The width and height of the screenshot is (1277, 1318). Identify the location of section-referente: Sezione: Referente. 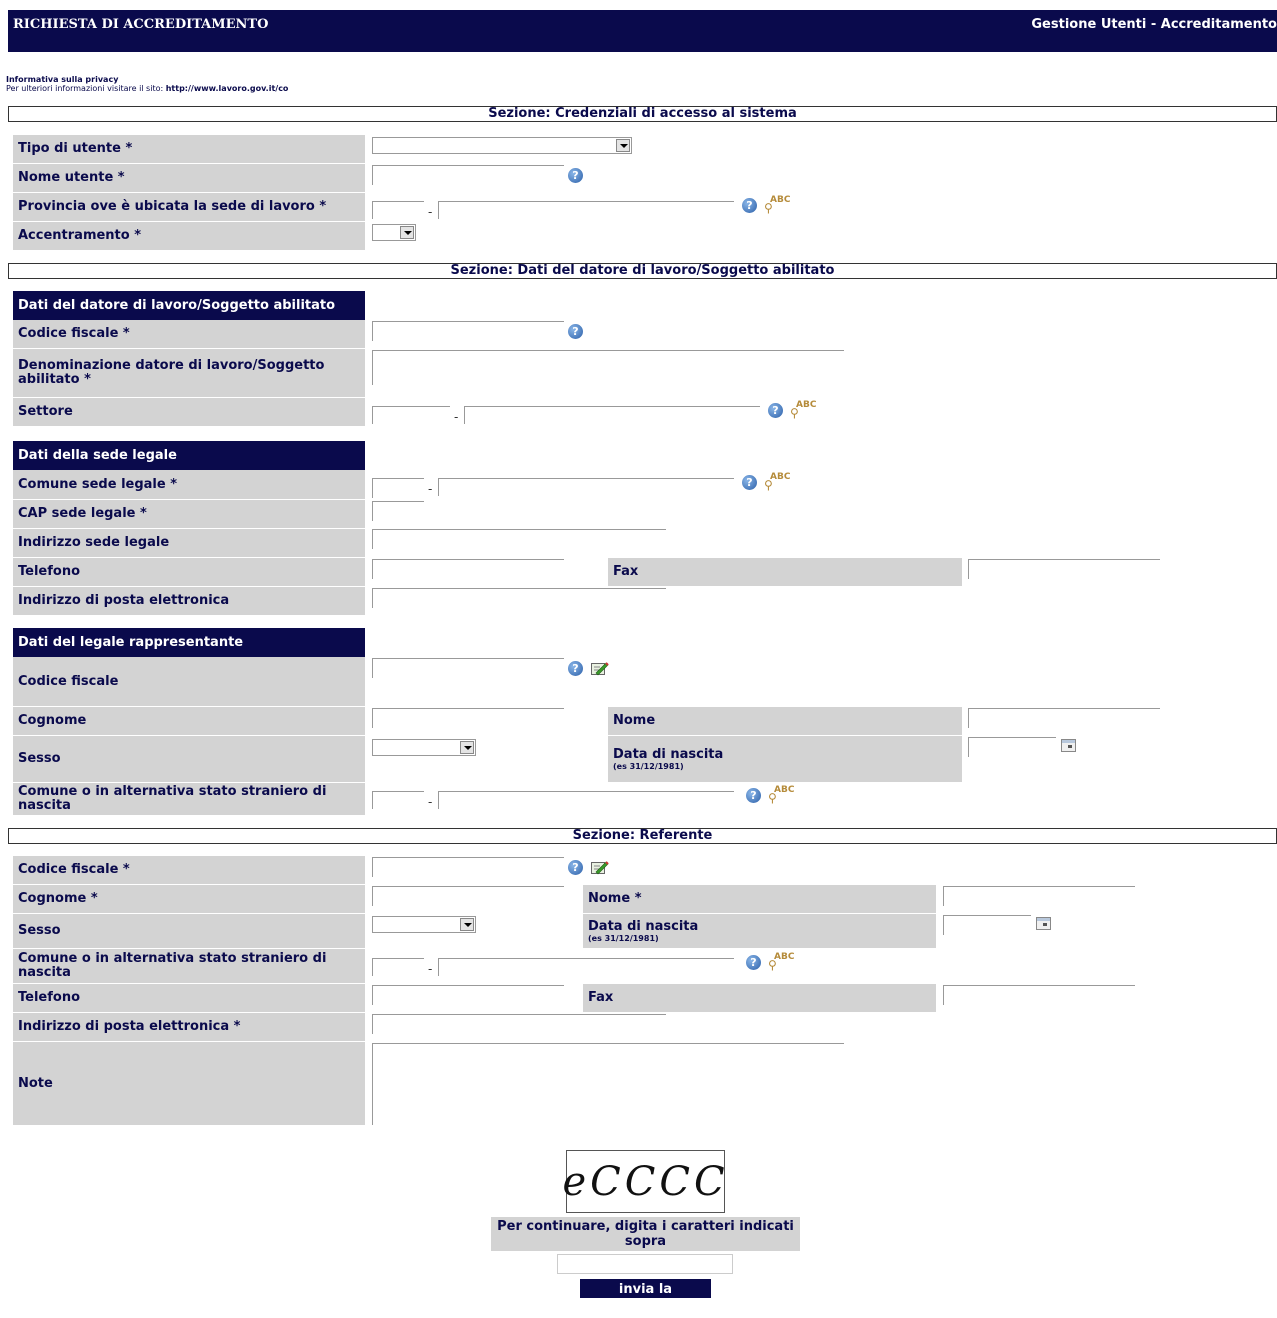
(642, 836).